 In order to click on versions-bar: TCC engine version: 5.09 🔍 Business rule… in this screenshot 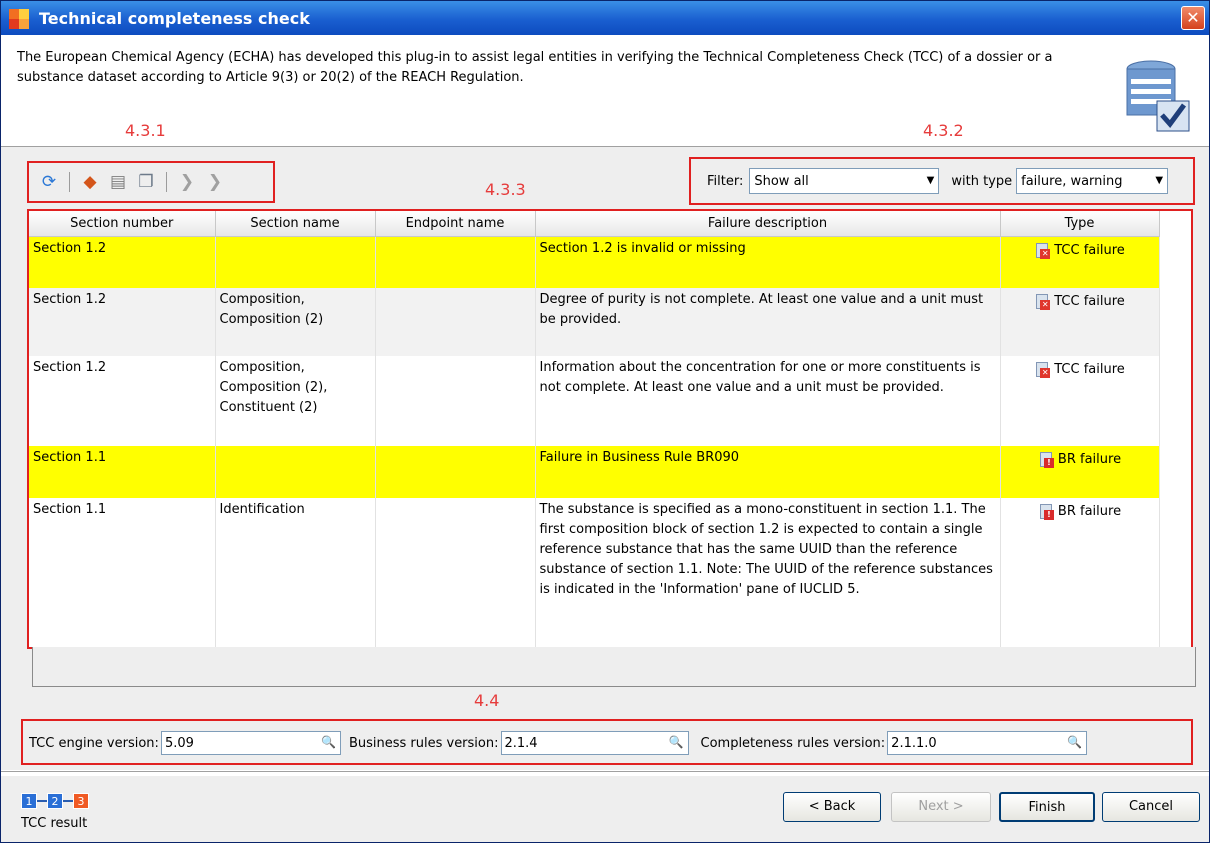, I will do `click(607, 743)`.